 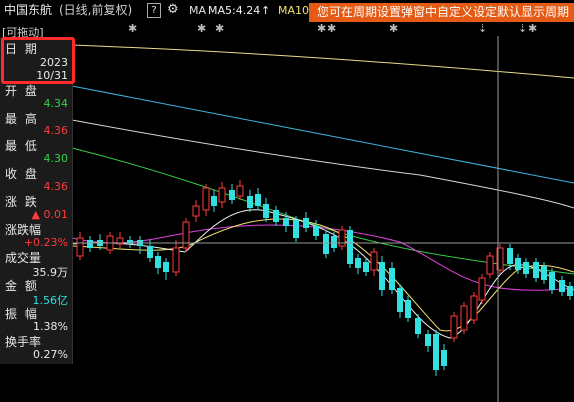 I want to click on date-highlight-box, so click(x=38, y=60).